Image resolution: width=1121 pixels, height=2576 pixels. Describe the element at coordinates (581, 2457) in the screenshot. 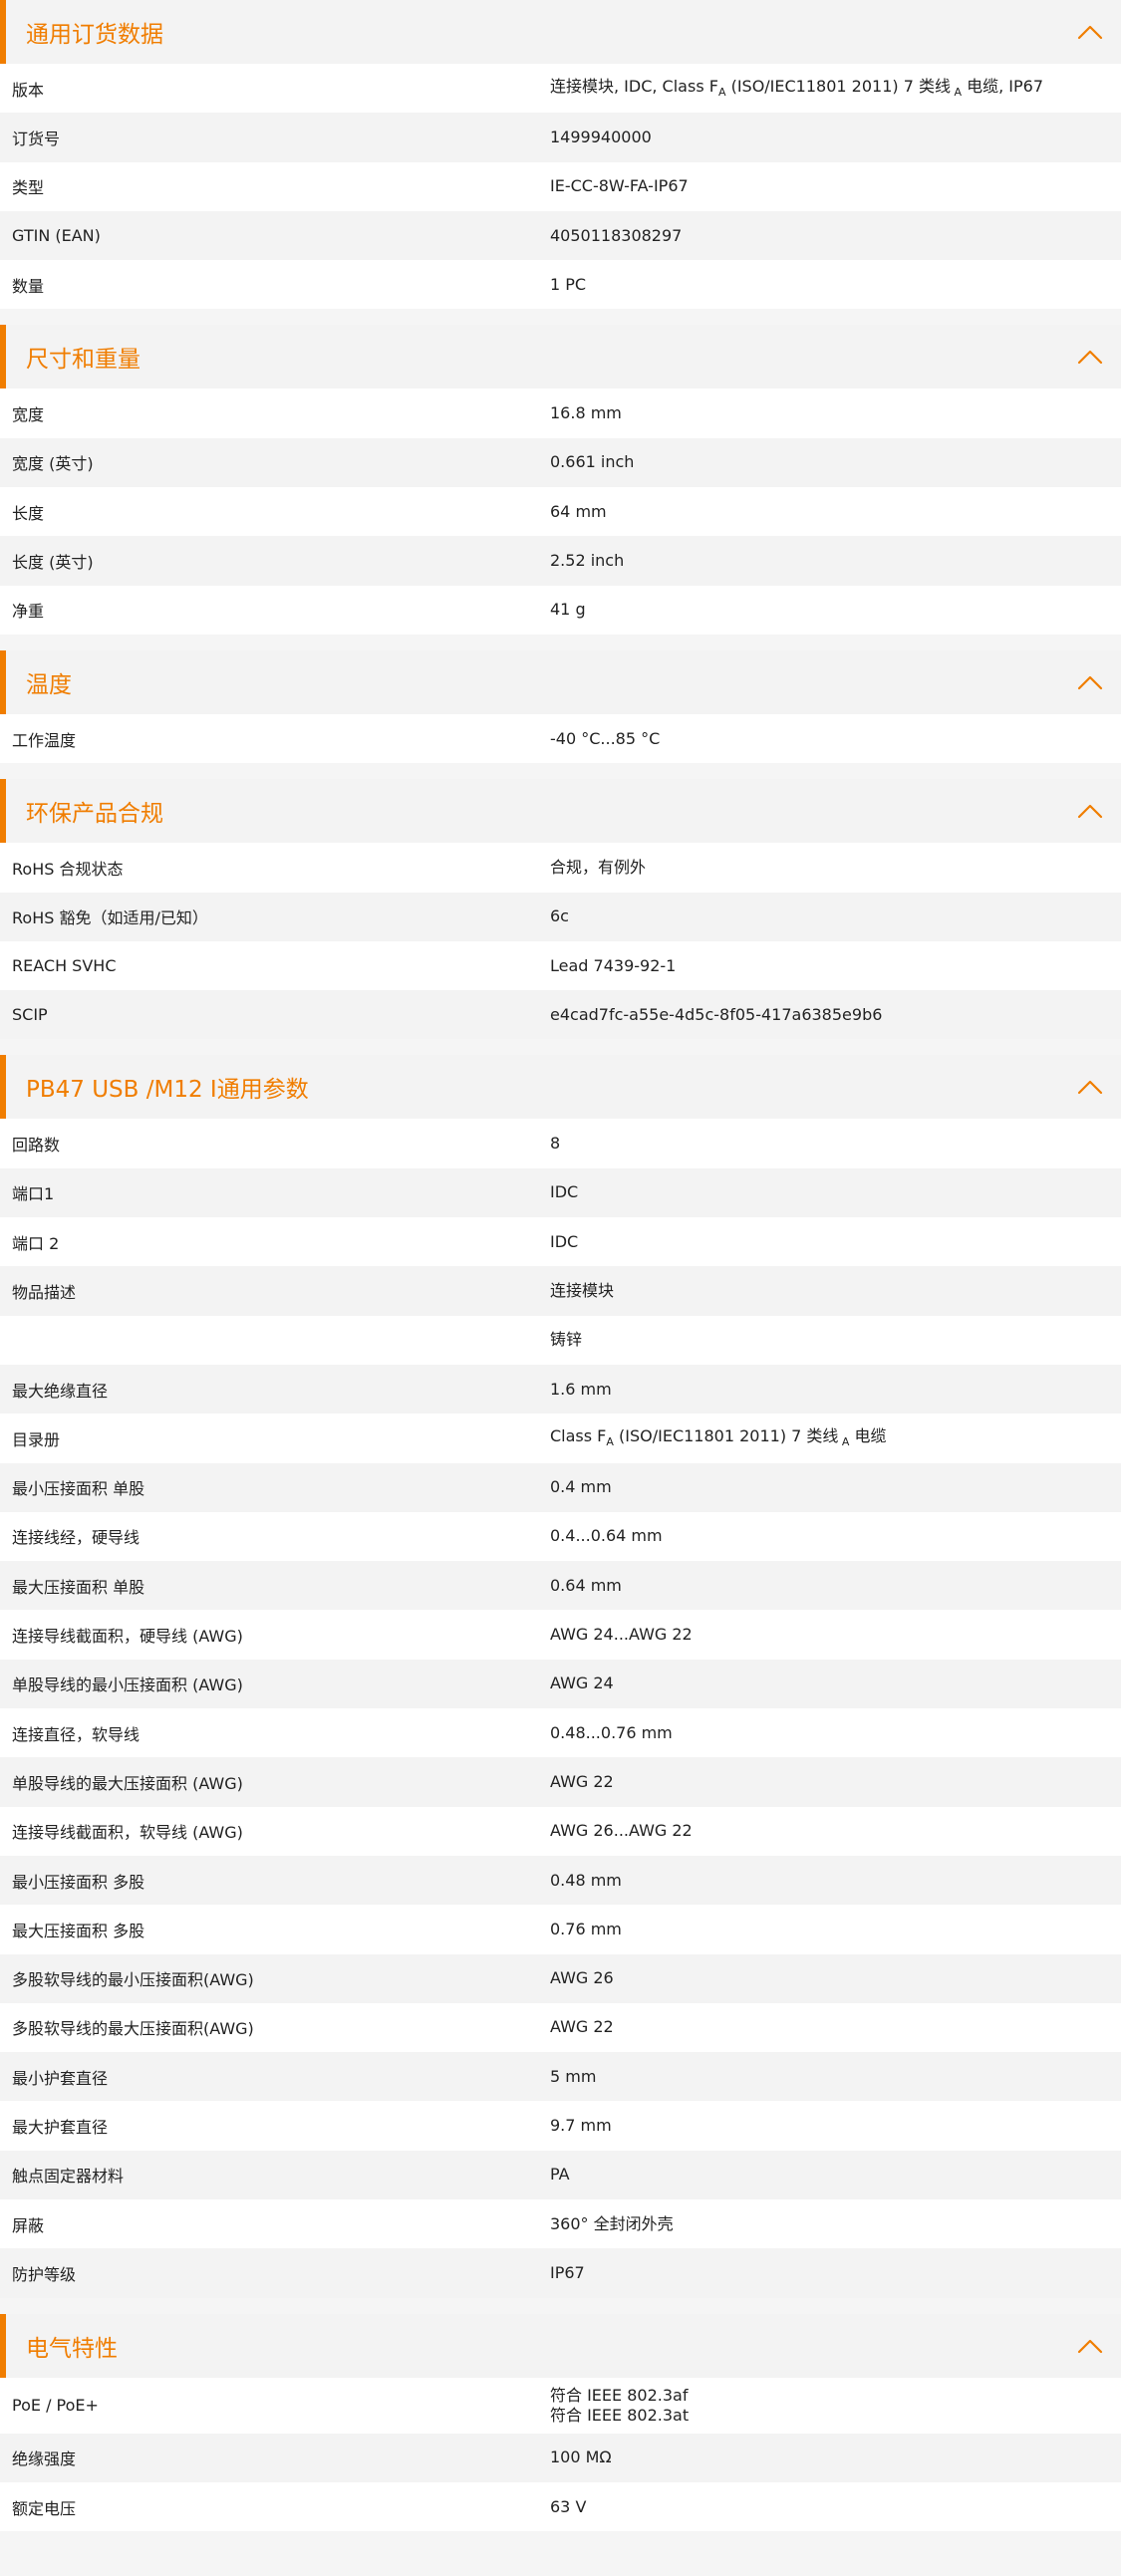

I see `spec-value: 100 MΩ` at that location.